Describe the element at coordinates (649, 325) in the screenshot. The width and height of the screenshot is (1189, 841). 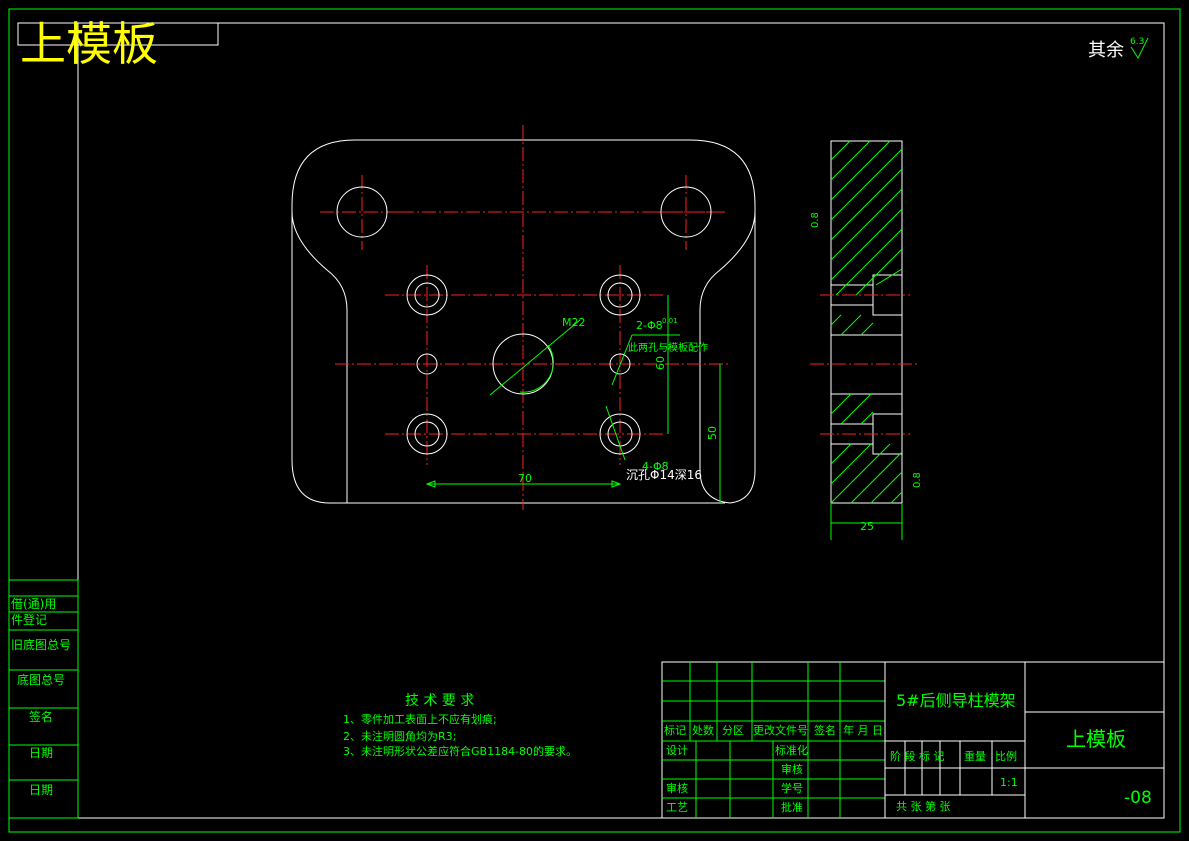
I see `dim-hole-spec: 2-Φ8` at that location.